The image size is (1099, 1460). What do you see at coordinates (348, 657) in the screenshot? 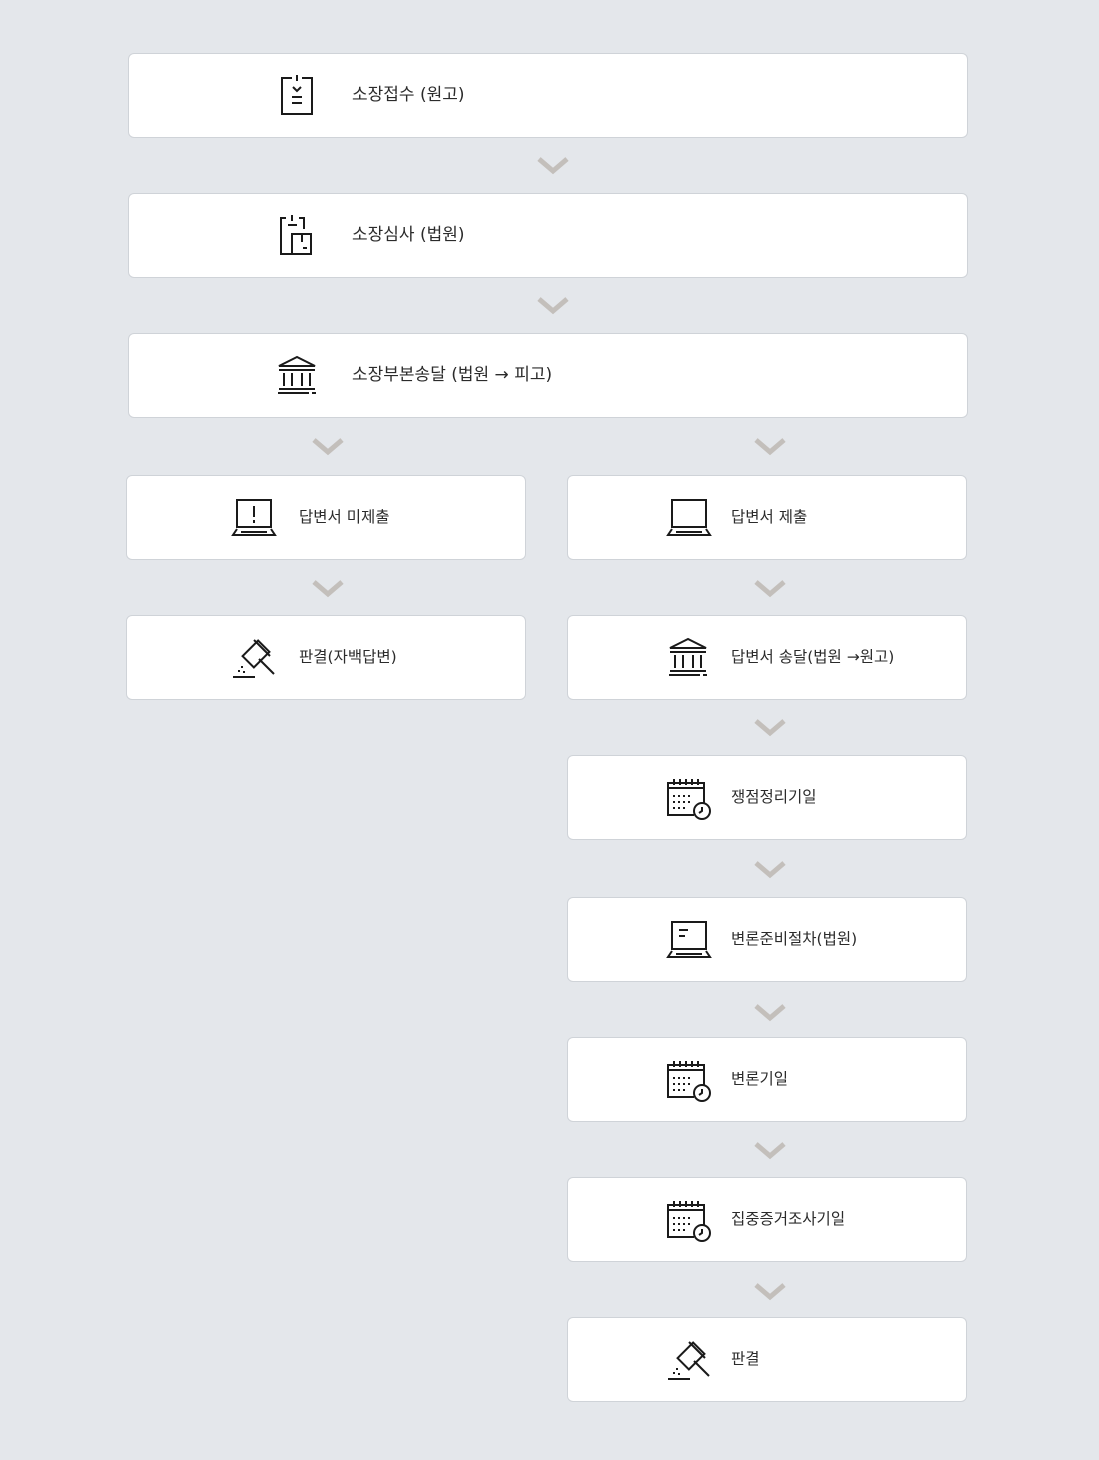
I see `step-label: 판결(자백답변)` at bounding box center [348, 657].